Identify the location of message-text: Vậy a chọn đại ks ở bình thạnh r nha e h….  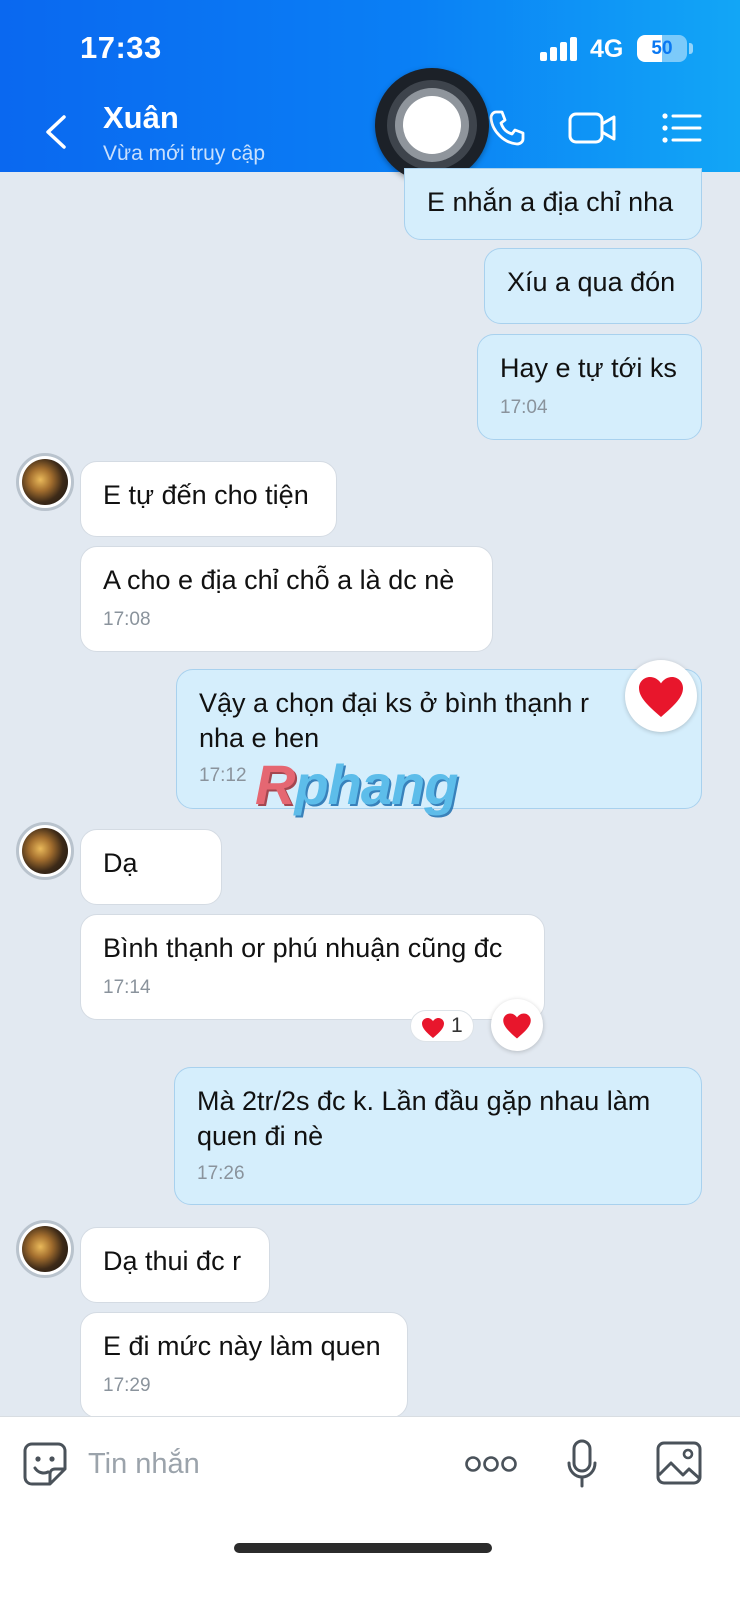
(394, 720).